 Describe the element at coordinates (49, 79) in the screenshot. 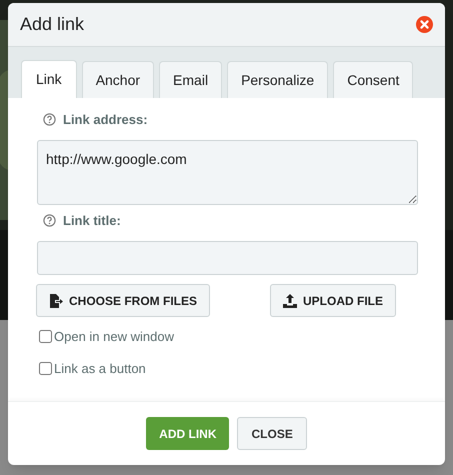

I see `tab: Link` at that location.